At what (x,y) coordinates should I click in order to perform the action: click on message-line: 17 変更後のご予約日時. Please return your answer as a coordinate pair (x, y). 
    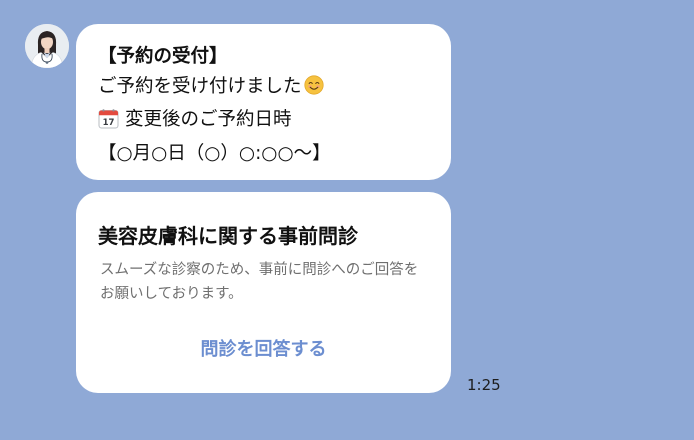
    Looking at the image, I should click on (263, 122).